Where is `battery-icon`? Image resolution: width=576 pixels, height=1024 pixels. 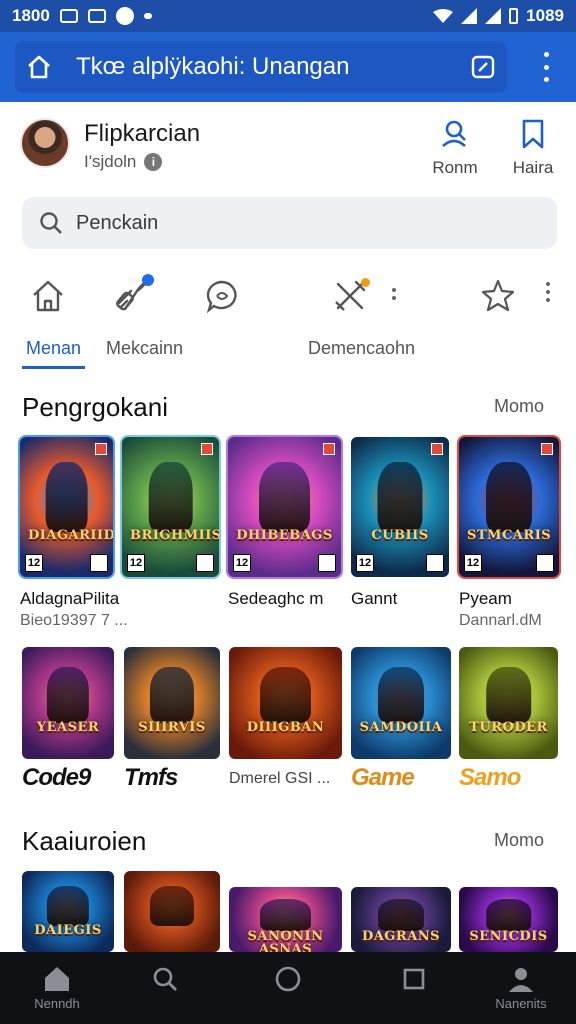 battery-icon is located at coordinates (514, 16).